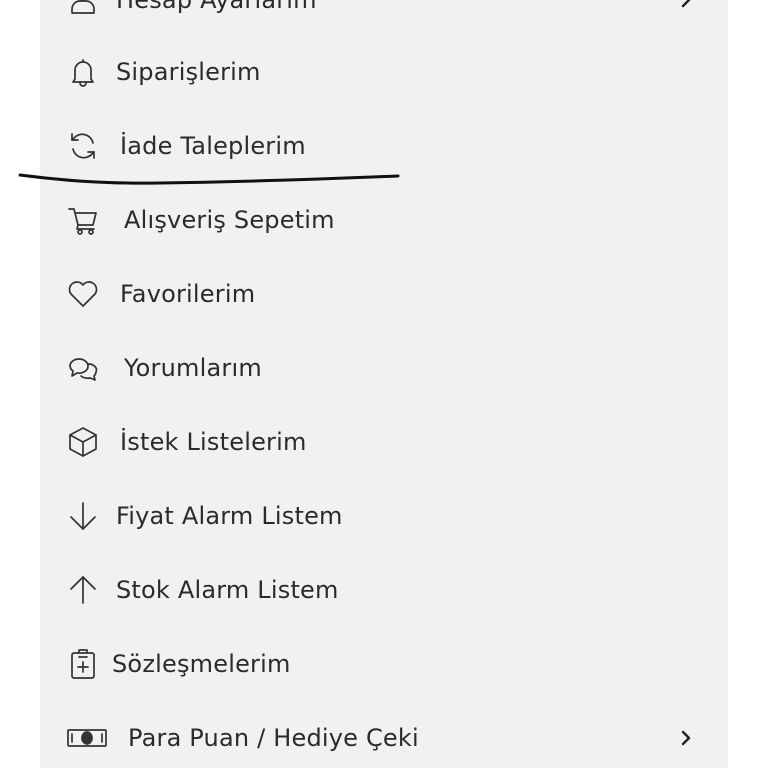 Image resolution: width=768 pixels, height=768 pixels. I want to click on menu-item-label: İade Taleplerim, so click(213, 146).